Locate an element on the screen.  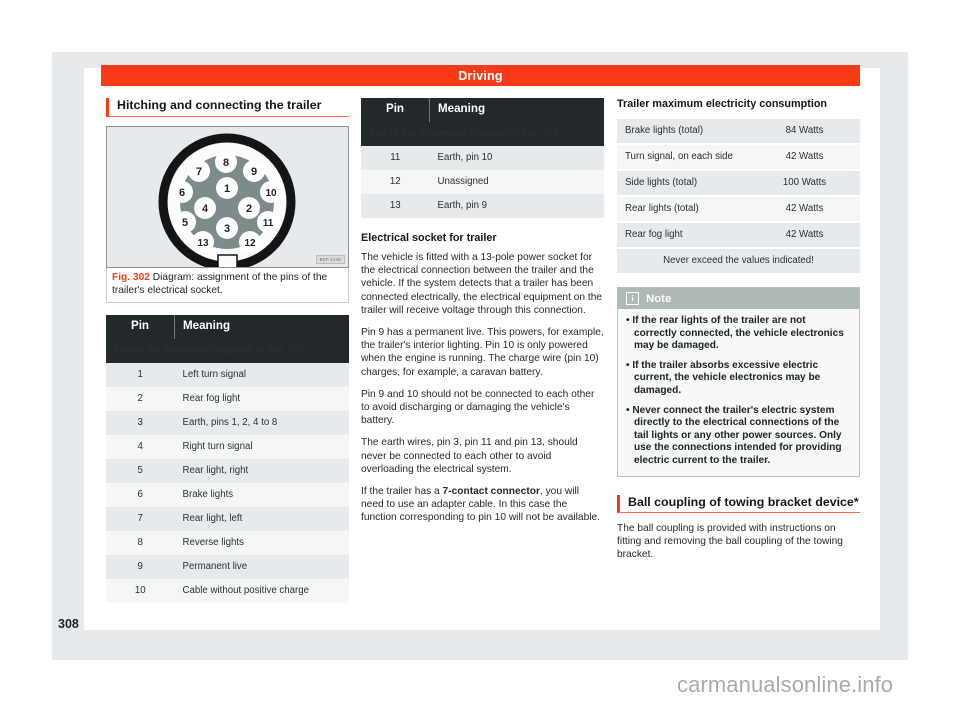
cell-meaning: Brake lights is located at coordinates (261, 495).